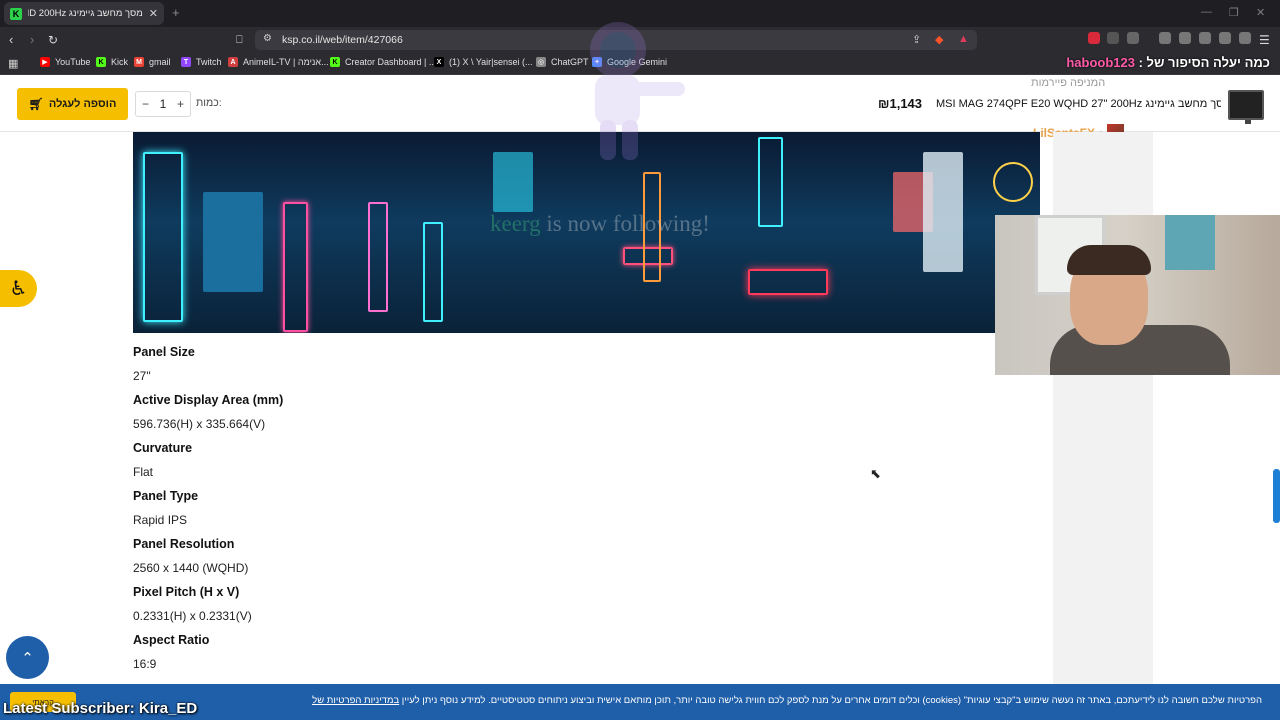 The width and height of the screenshot is (1280, 720). I want to click on extension-record-icon, so click(1094, 38).